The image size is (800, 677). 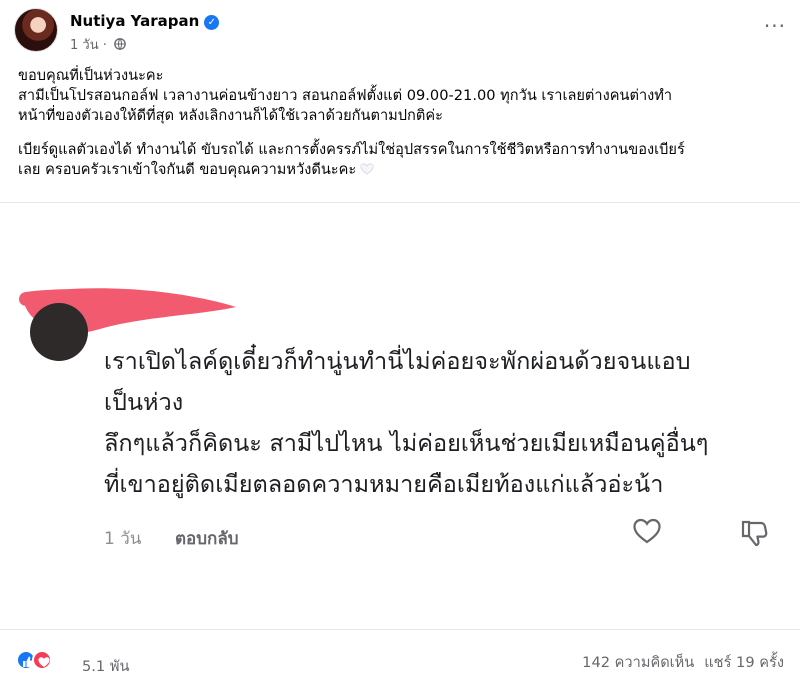 I want to click on share-count: แชร์ 19 ครั้ง, so click(x=744, y=662).